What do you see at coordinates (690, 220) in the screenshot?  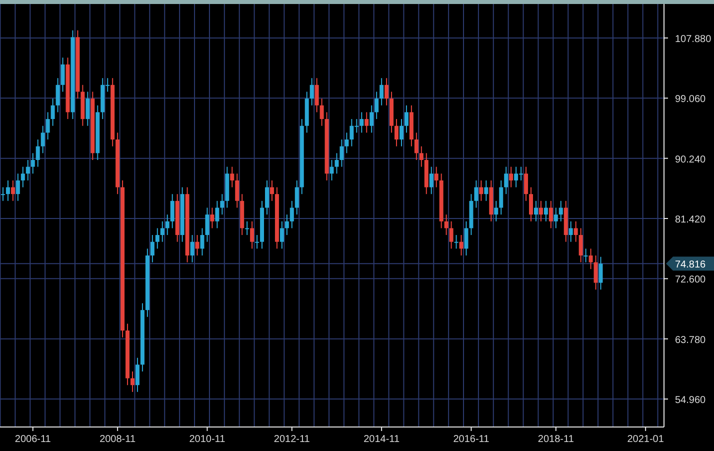 I see `y-axis-label: 81.420` at bounding box center [690, 220].